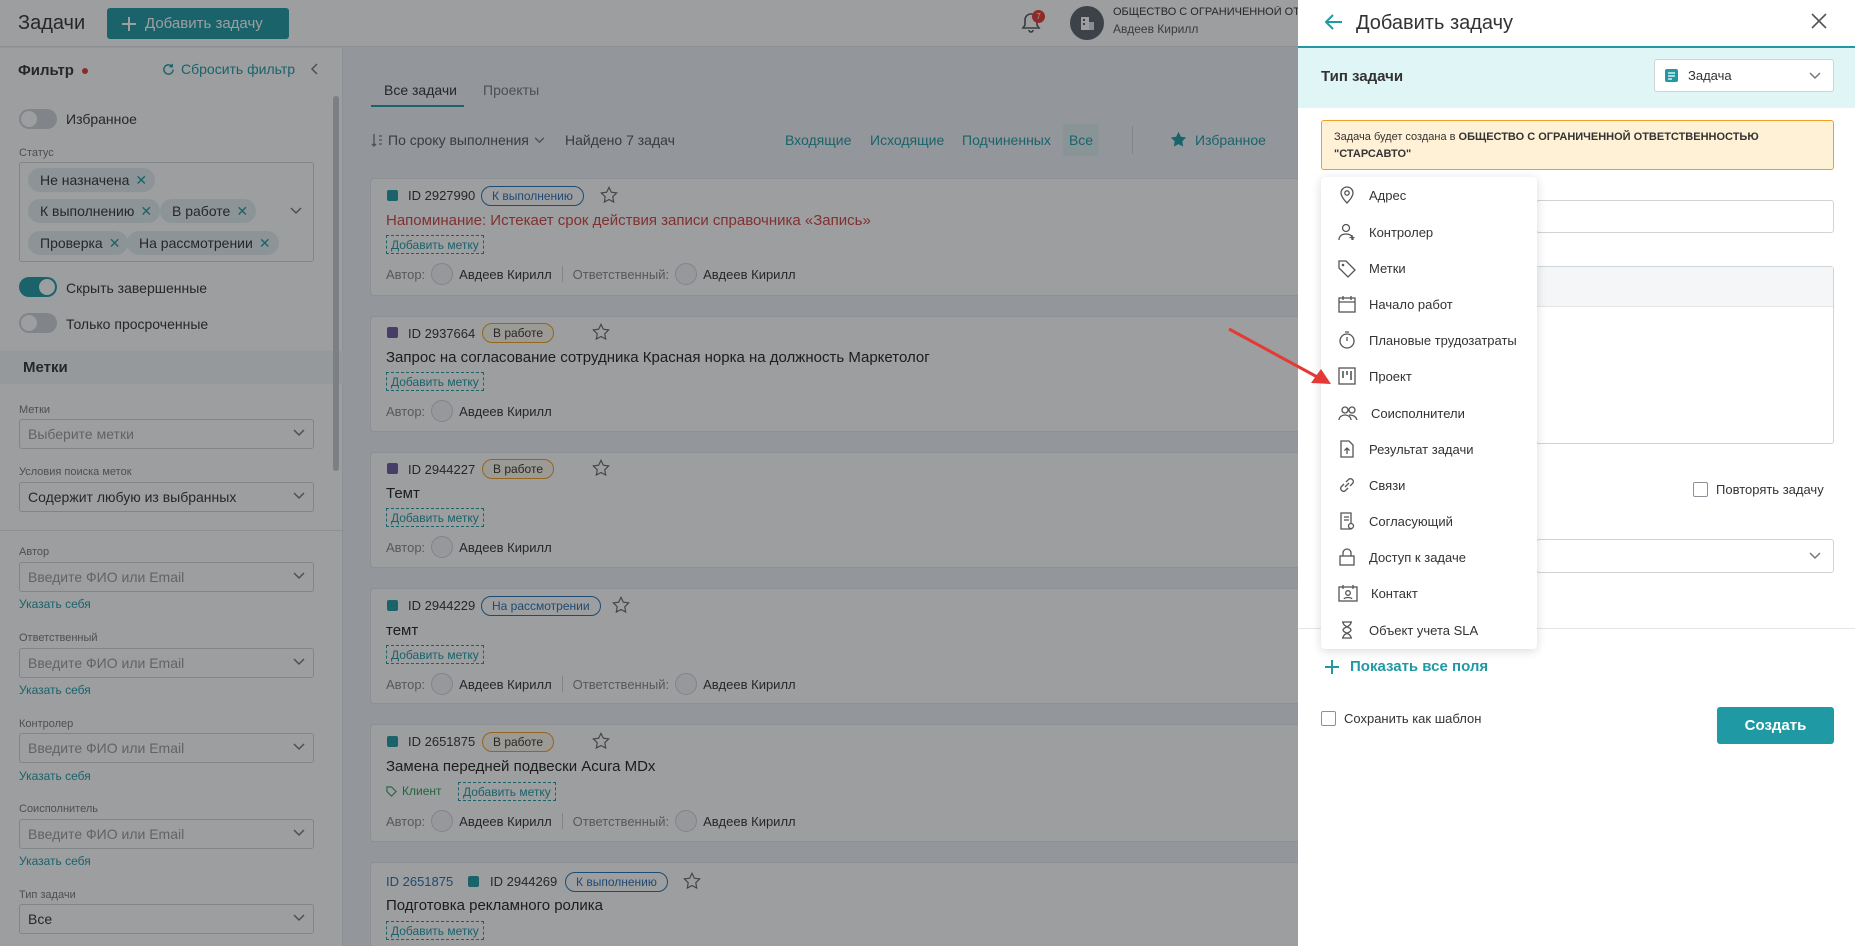 This screenshot has height=946, width=1855. What do you see at coordinates (1347, 376) in the screenshot?
I see `kanban-icon` at bounding box center [1347, 376].